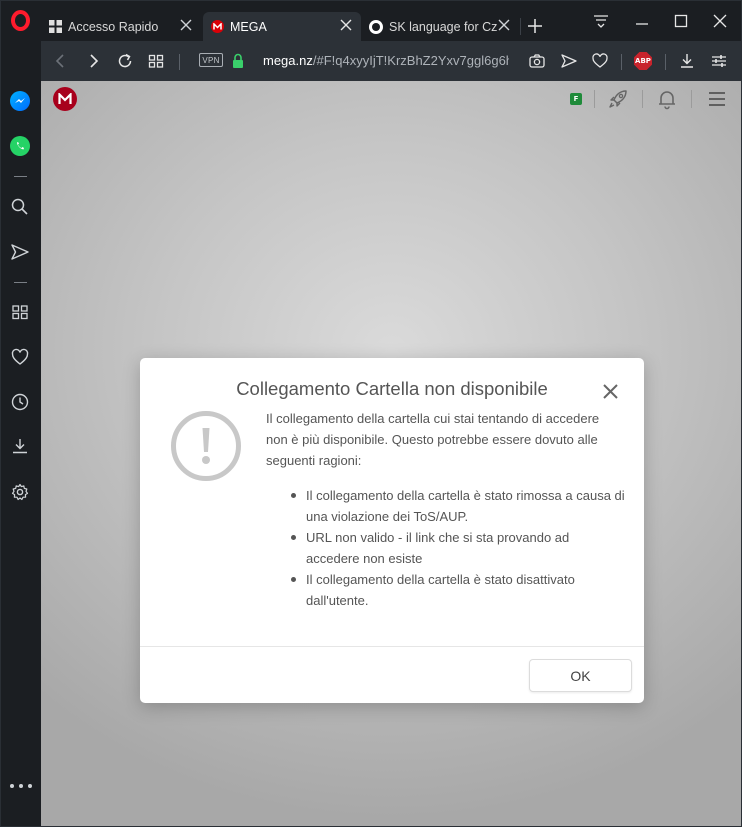 The height and width of the screenshot is (827, 742). What do you see at coordinates (717, 99) in the screenshot?
I see `main-menu-hamburger-icon` at bounding box center [717, 99].